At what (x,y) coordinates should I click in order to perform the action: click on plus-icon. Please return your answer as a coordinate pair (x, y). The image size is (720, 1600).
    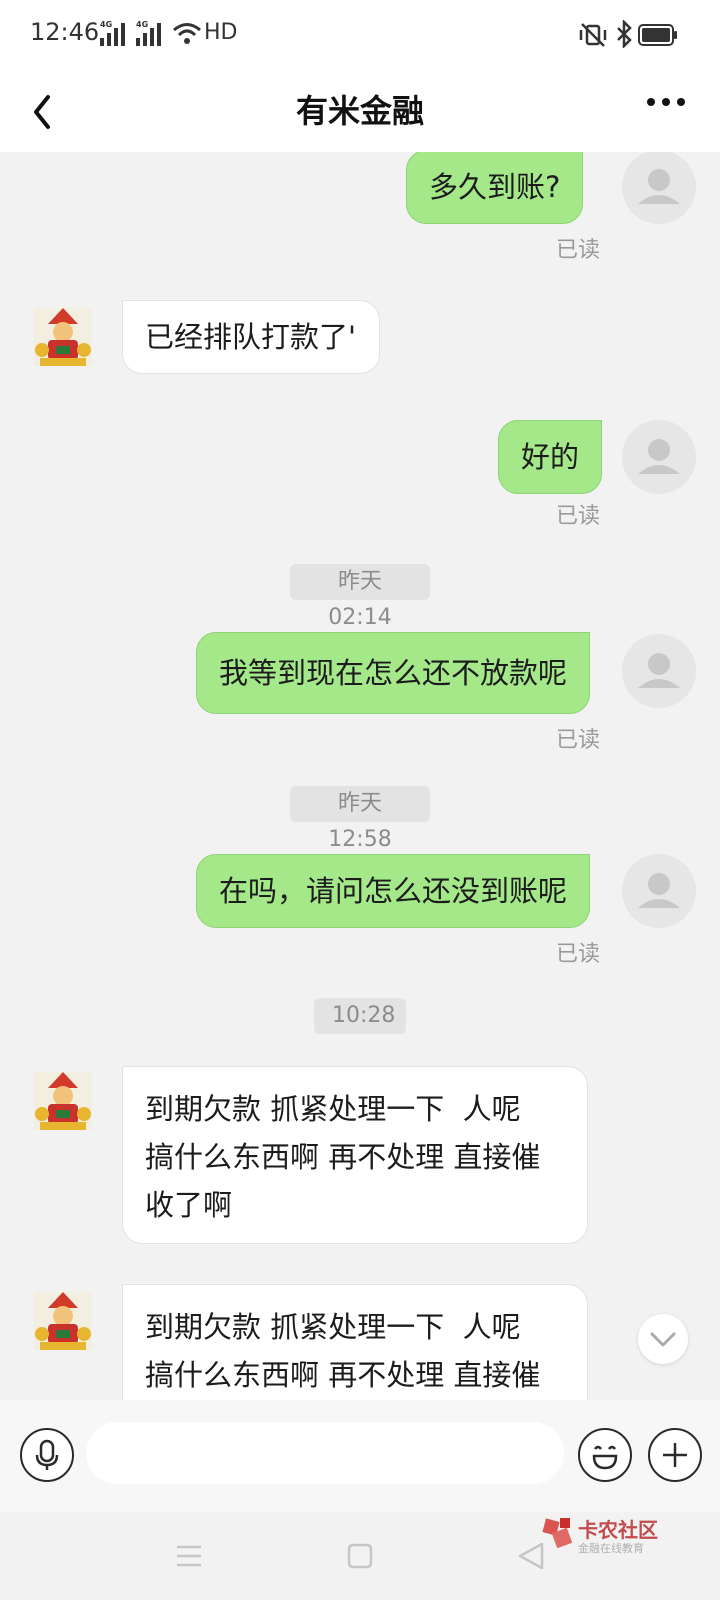
    Looking at the image, I should click on (675, 1455).